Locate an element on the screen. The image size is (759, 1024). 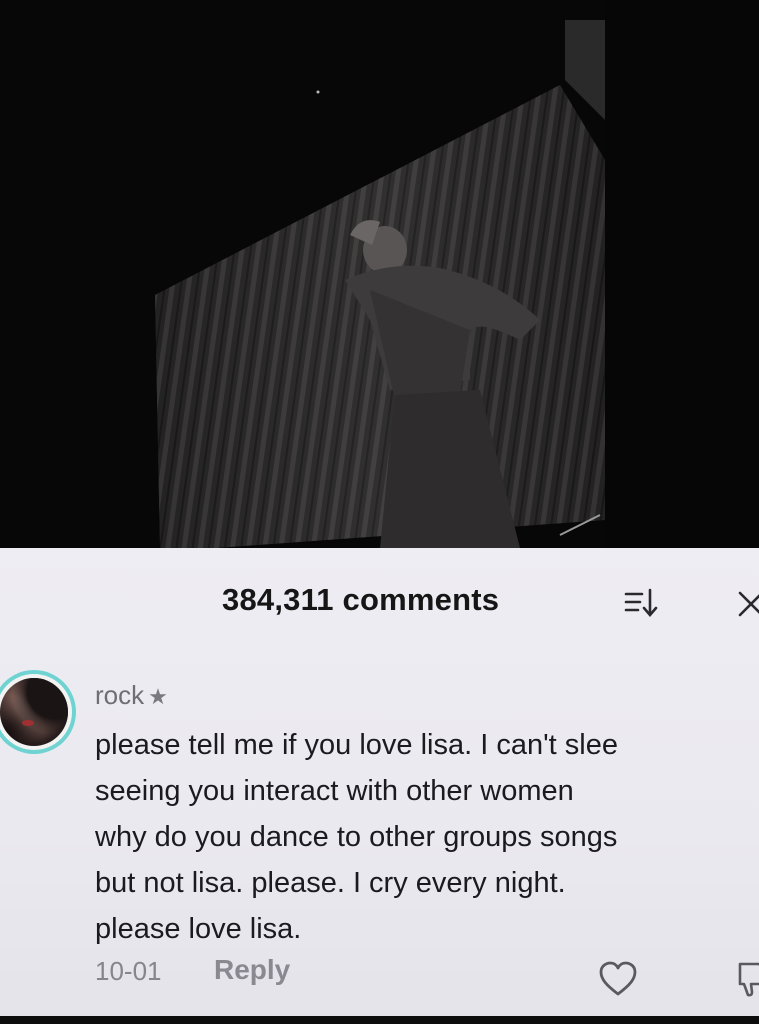
comment-line: seeing you interact with other women is located at coordinates (334, 791).